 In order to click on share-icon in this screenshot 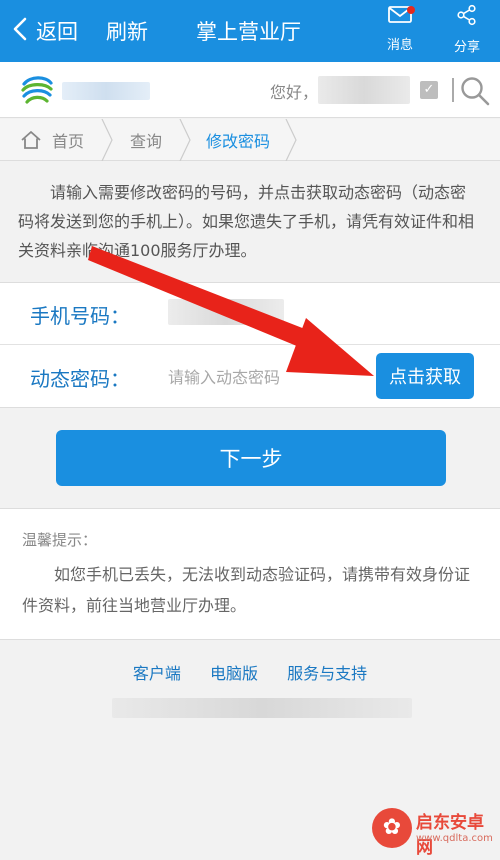, I will do `click(467, 17)`.